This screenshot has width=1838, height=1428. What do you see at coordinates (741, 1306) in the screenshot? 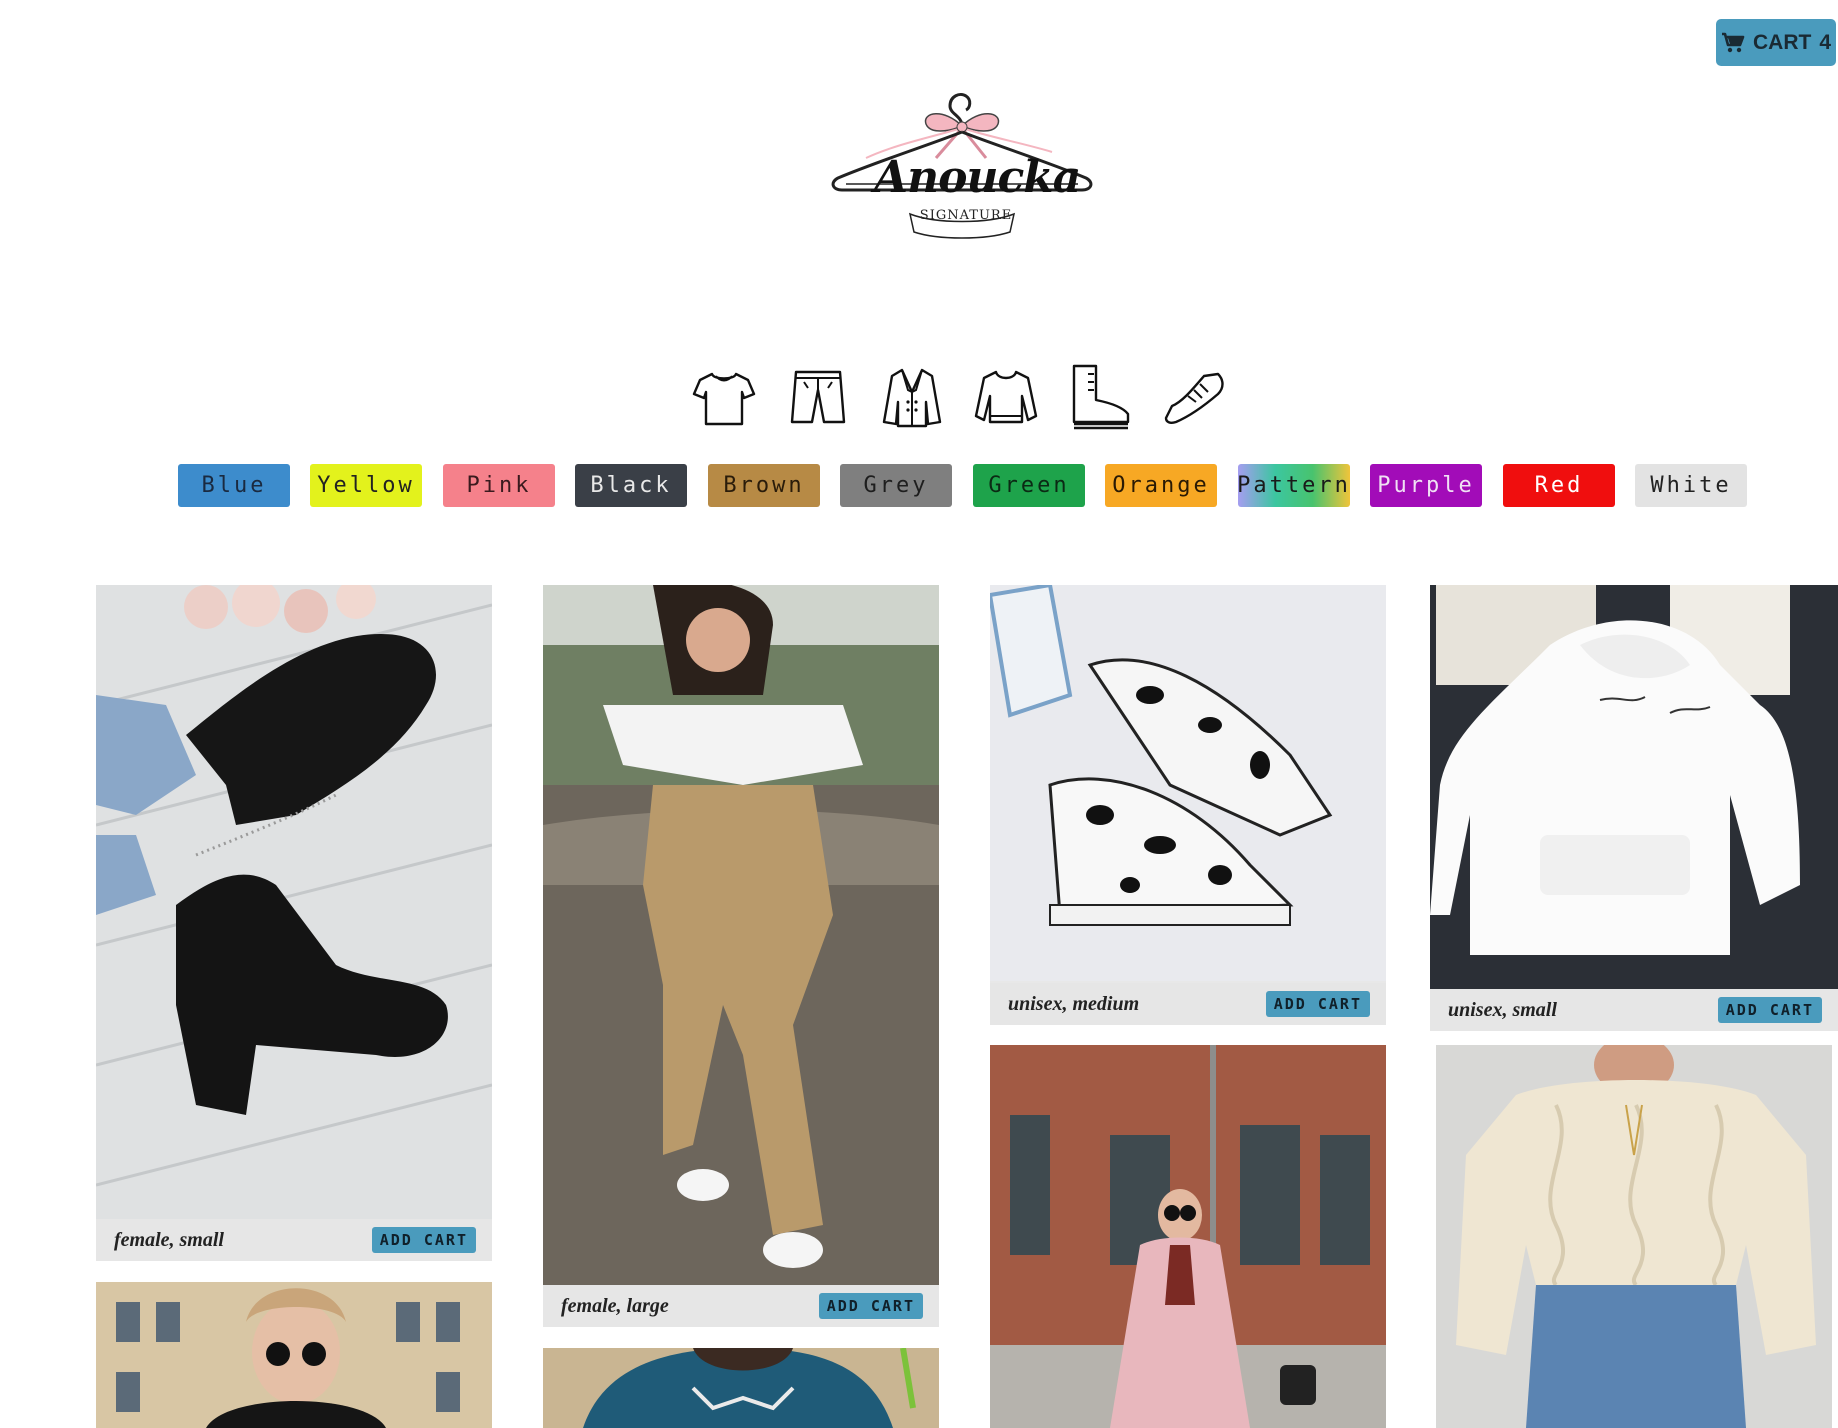
I see `product-caption-bar: female, large ADD CART` at bounding box center [741, 1306].